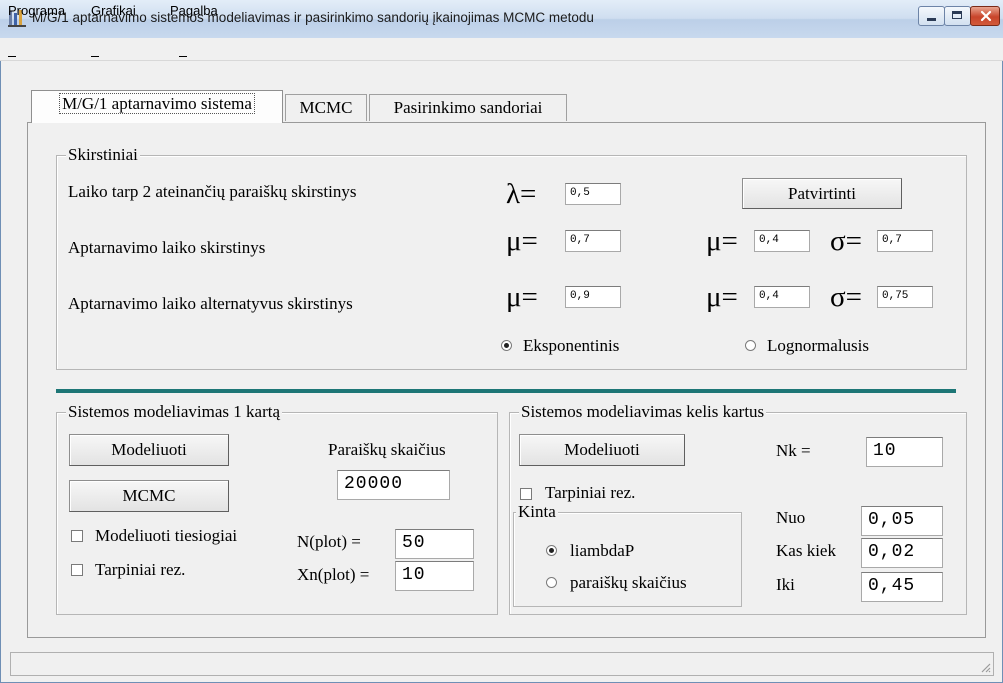 The image size is (1003, 683). I want to click on radio-exponential, so click(506, 345).